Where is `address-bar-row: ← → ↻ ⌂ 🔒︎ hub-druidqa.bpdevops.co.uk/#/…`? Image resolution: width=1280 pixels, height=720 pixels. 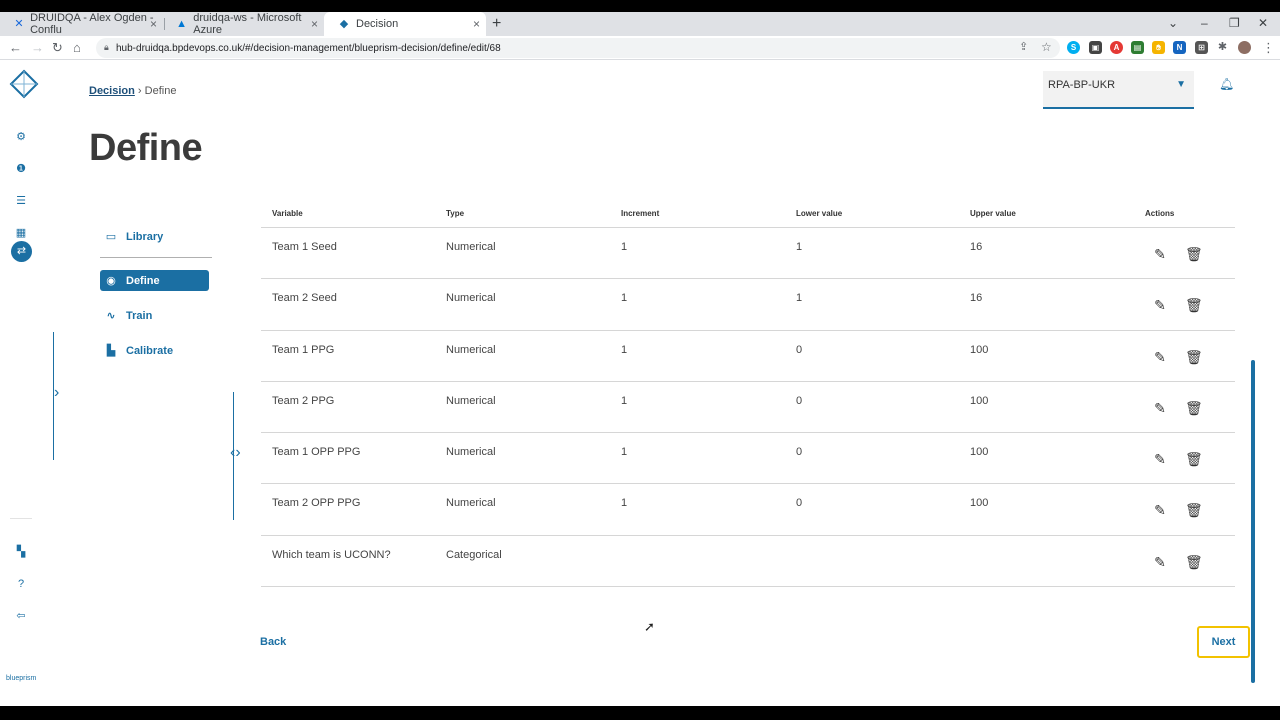 address-bar-row: ← → ↻ ⌂ 🔒︎ hub-druidqa.bpdevops.co.uk/#/… is located at coordinates (640, 48).